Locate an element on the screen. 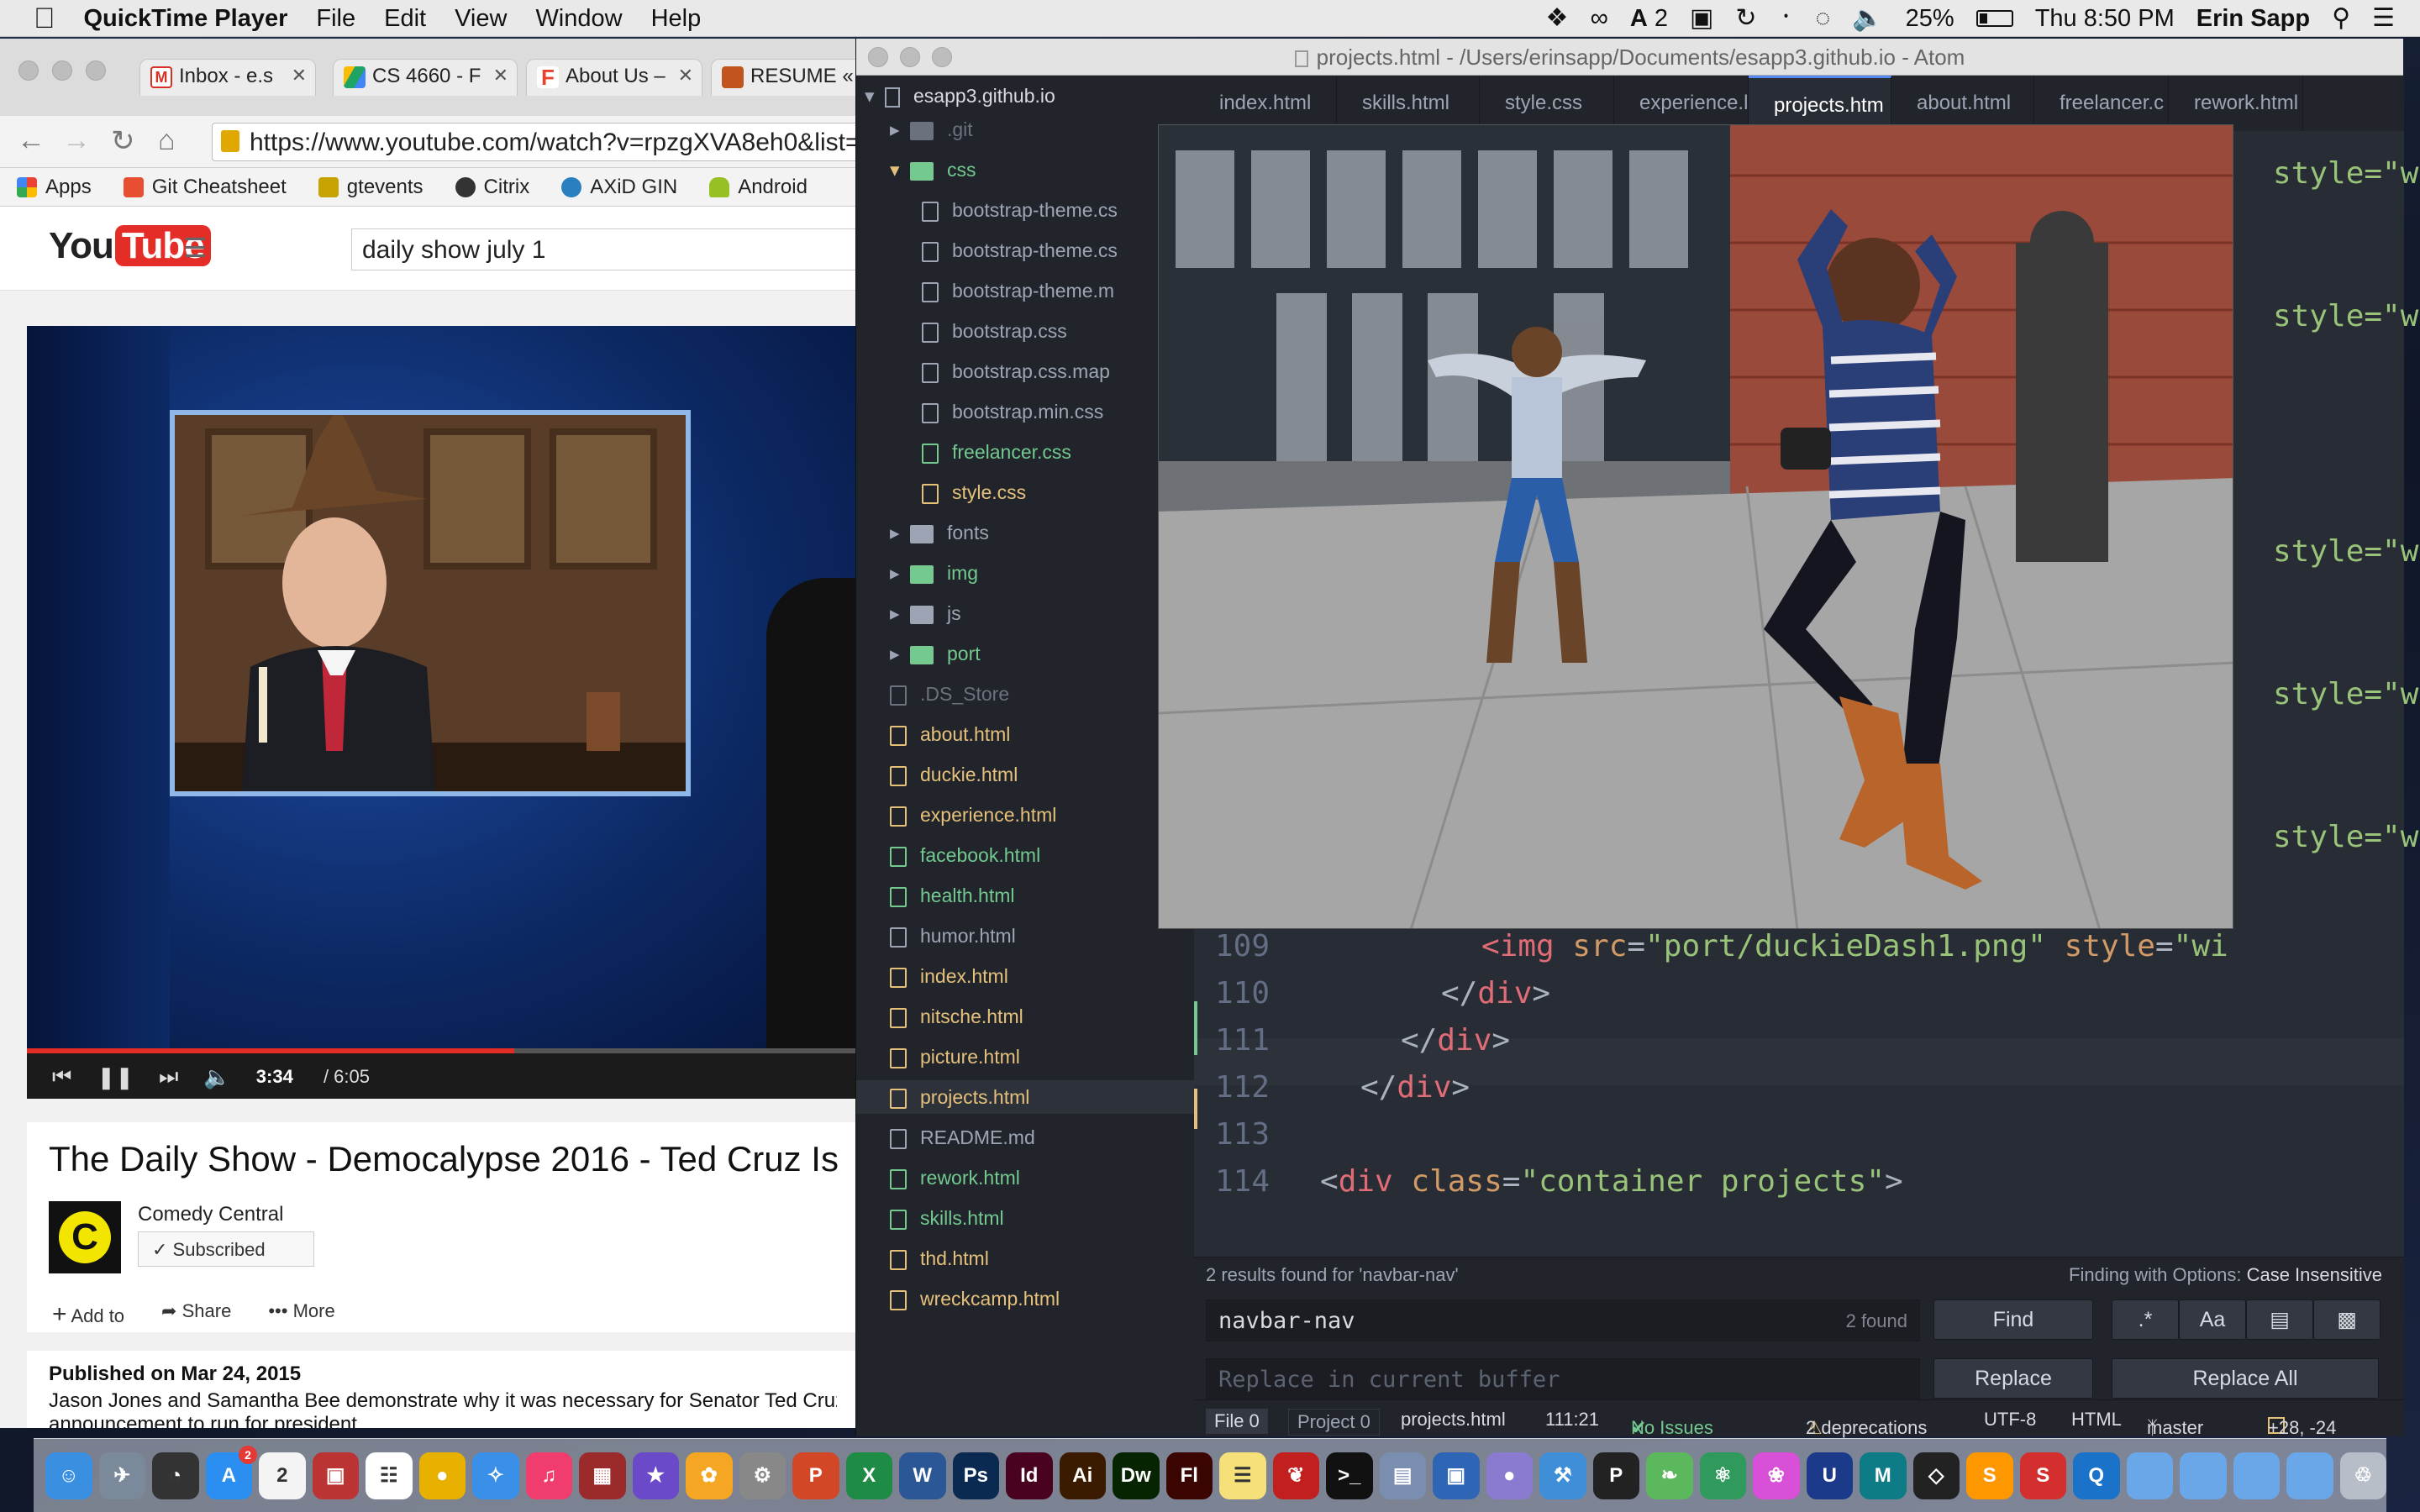 The height and width of the screenshot is (1512, 2420). pause-icon: ❚❚ is located at coordinates (116, 1077).